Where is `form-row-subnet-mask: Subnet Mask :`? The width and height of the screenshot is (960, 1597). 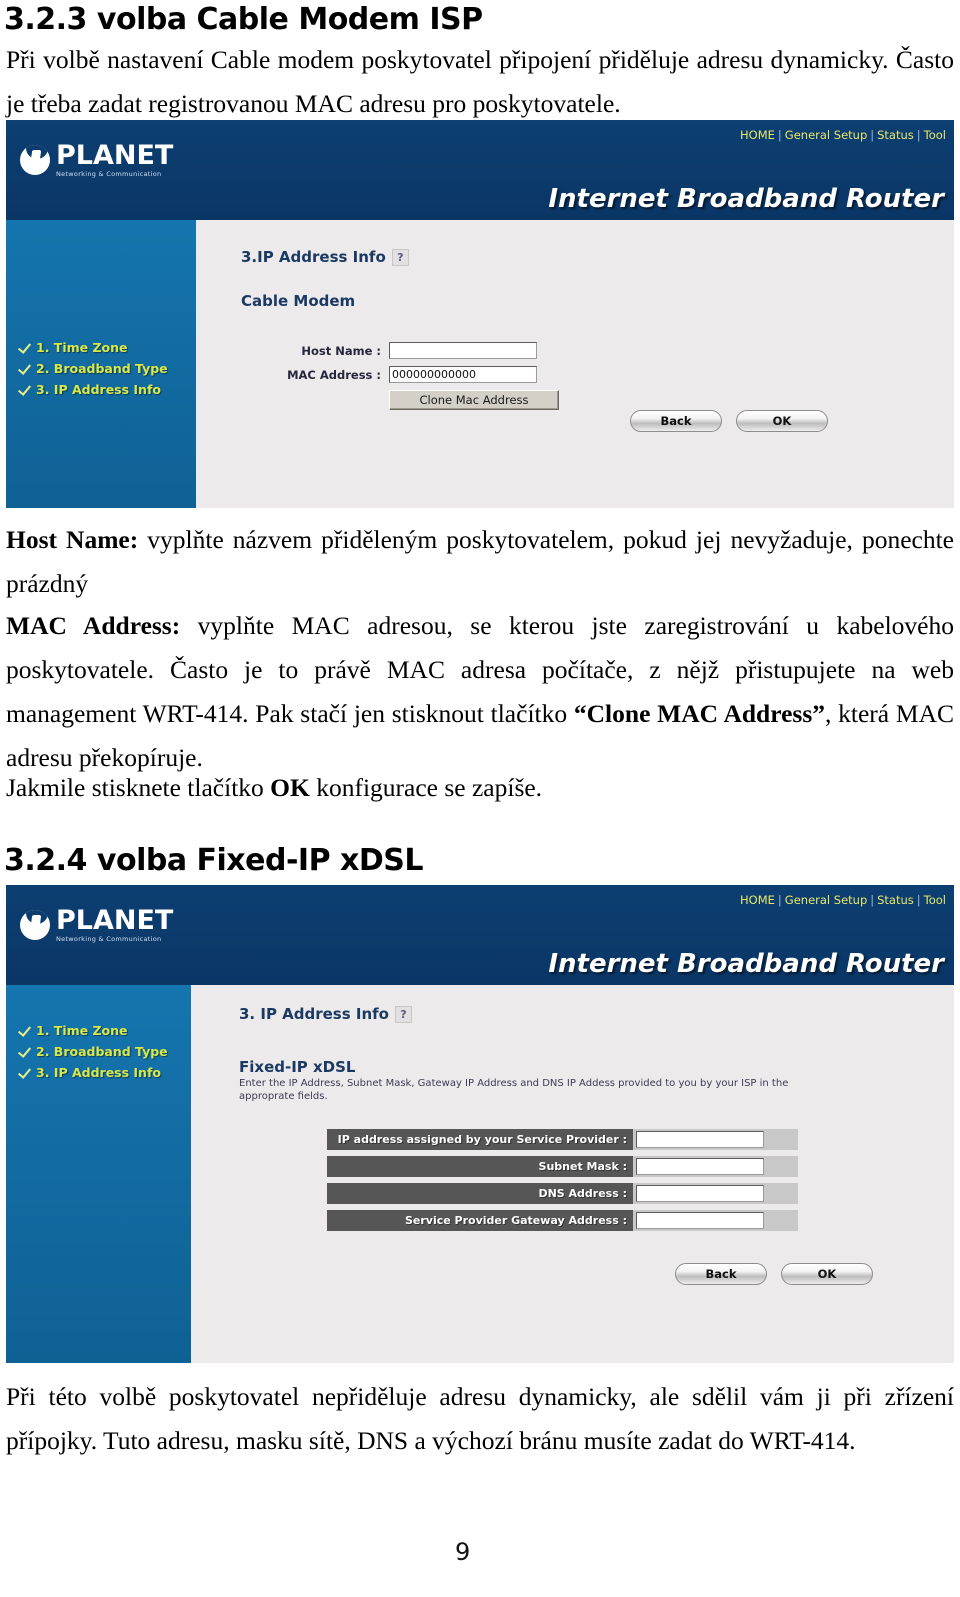
form-row-subnet-mask: Subnet Mask : is located at coordinates (562, 1166).